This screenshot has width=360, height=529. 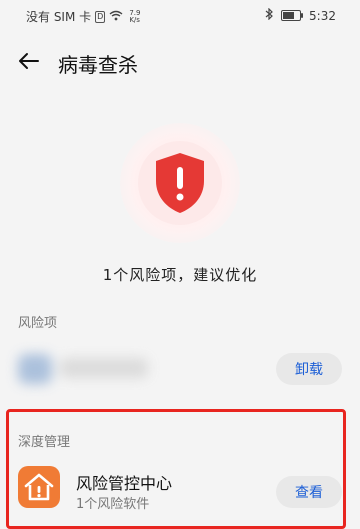 I want to click on risk-item-row: 卸载, so click(x=180, y=369).